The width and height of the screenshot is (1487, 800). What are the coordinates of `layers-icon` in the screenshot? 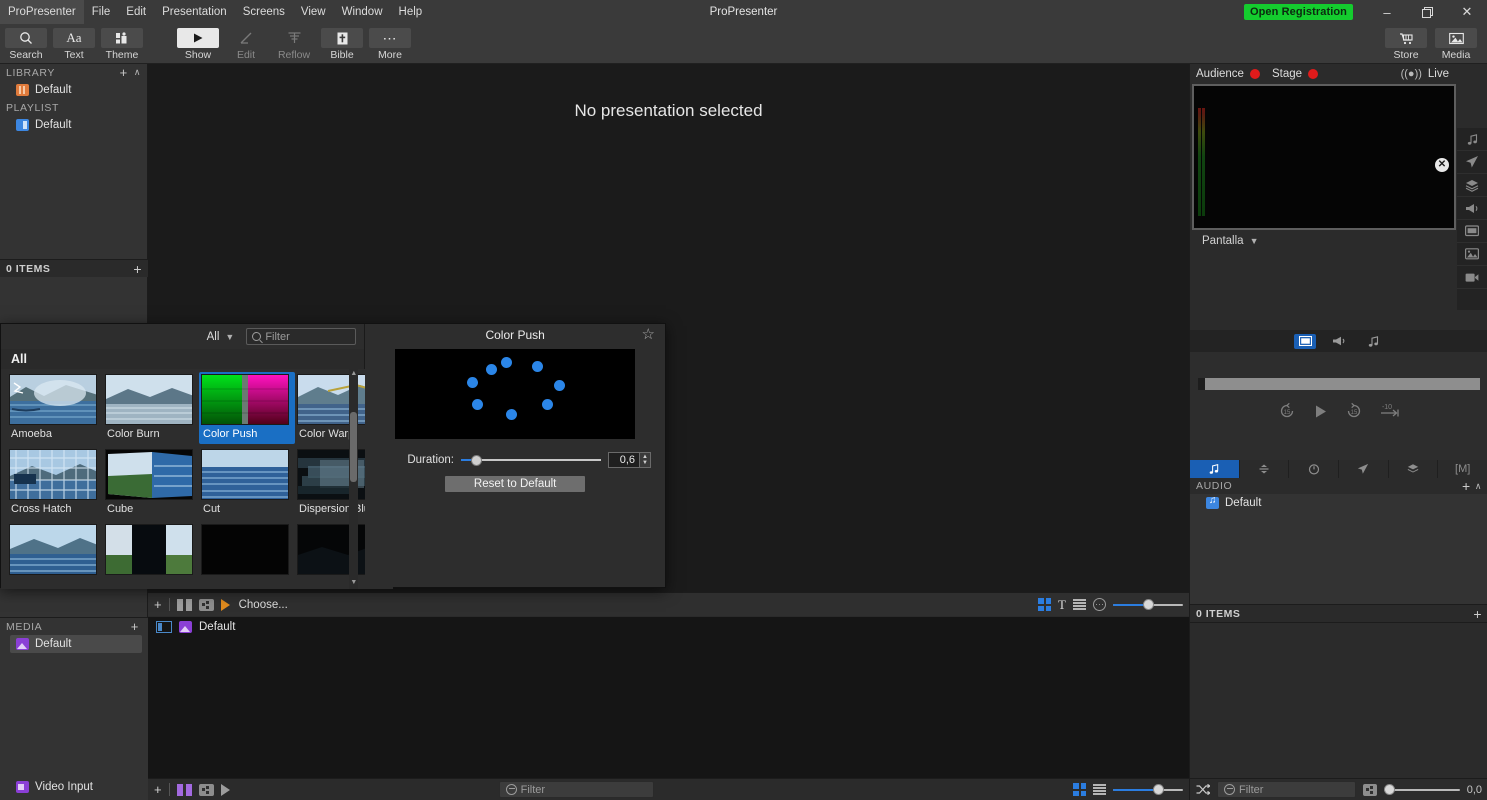 It's located at (1472, 185).